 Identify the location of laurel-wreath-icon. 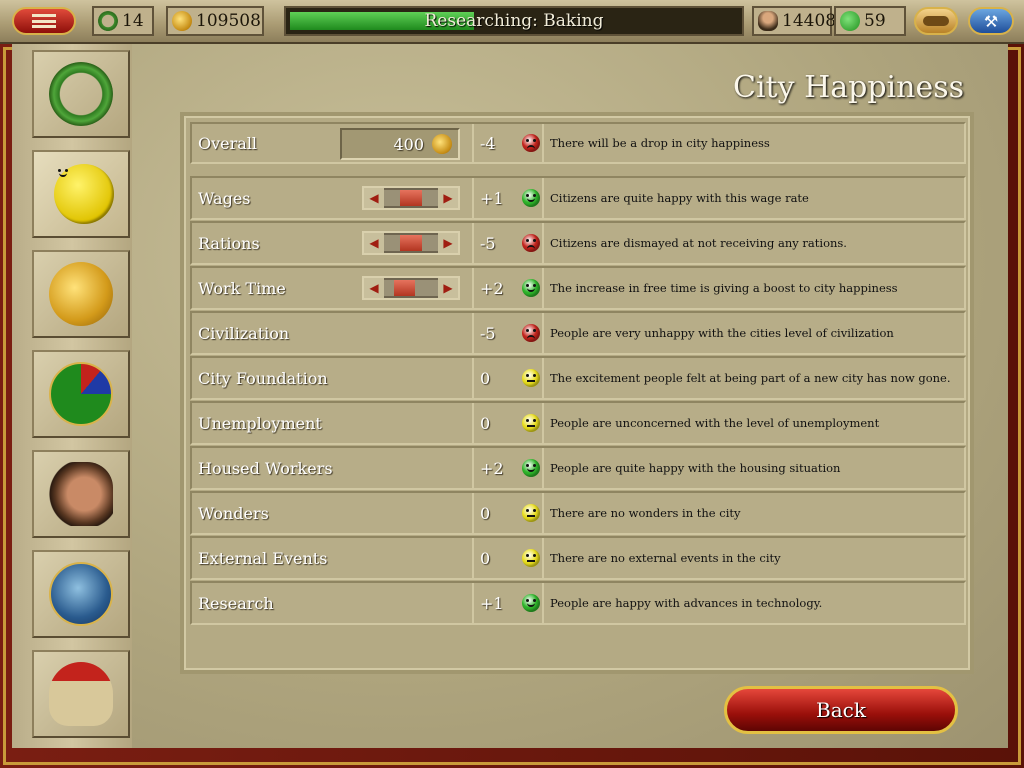
(81, 94).